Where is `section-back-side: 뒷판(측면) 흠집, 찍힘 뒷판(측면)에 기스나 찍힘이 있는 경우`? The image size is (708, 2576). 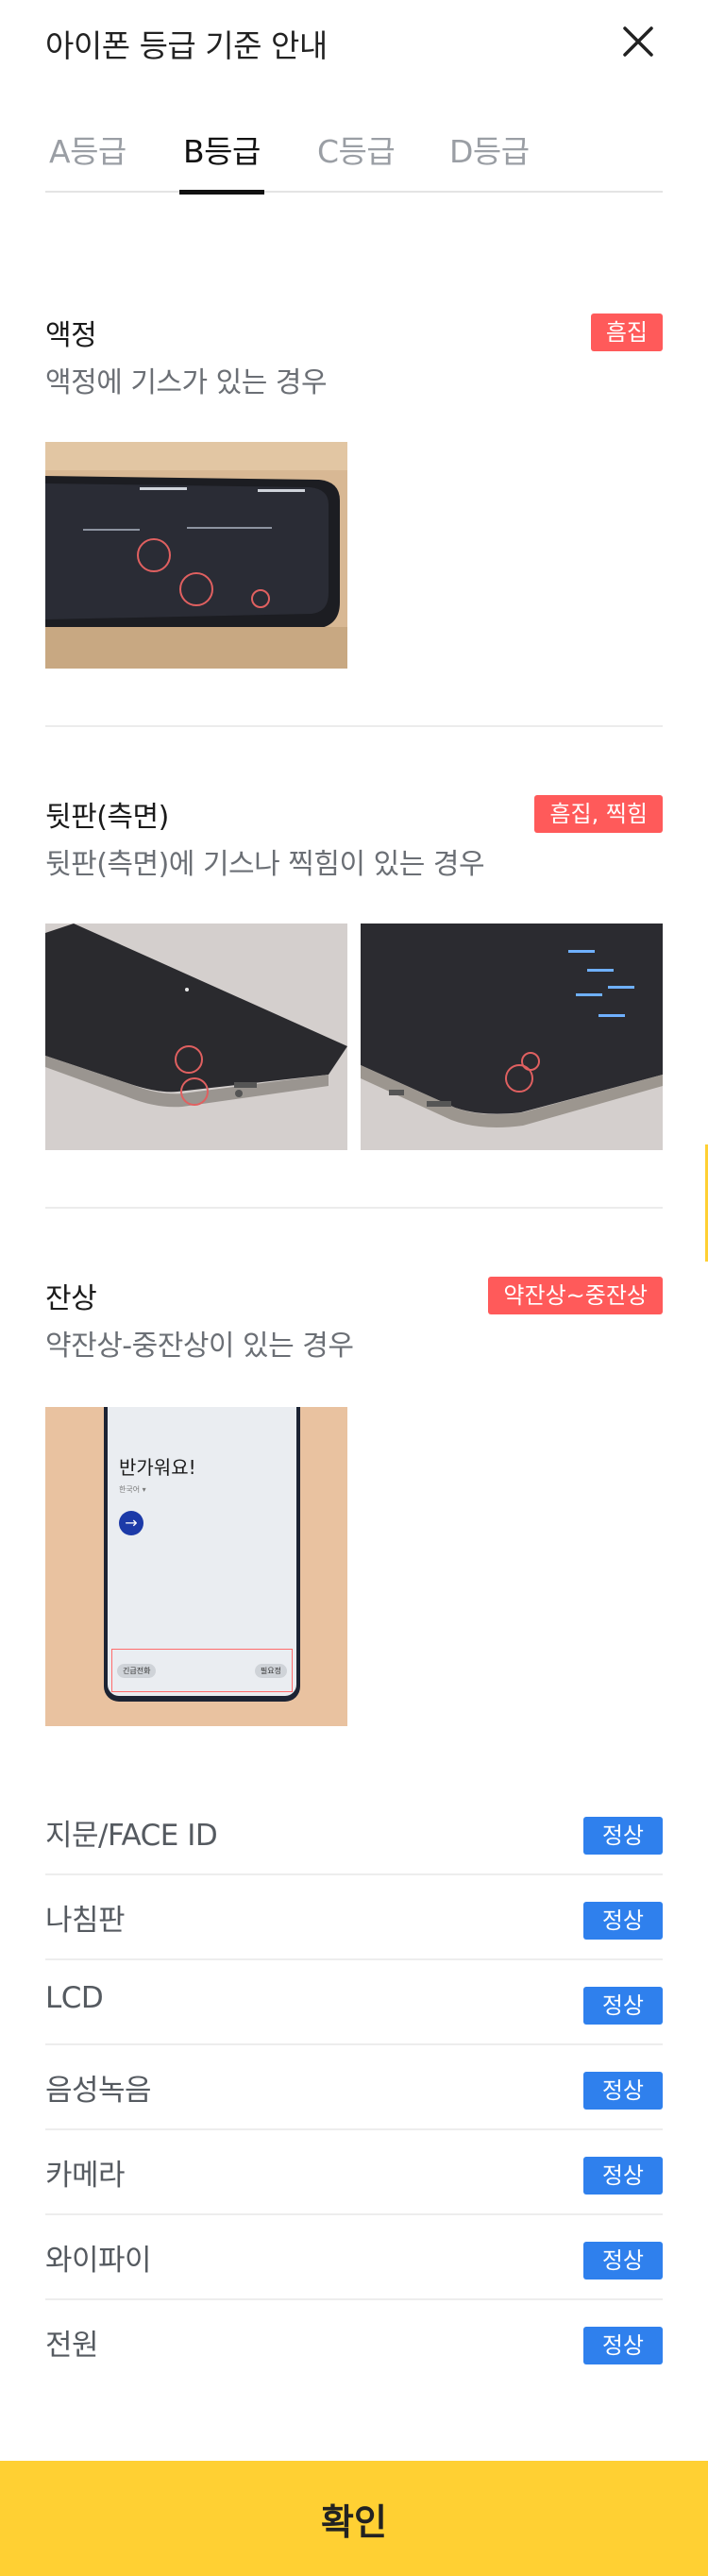
section-back-side: 뒷판(측면) 흠집, 찍힘 뒷판(측면)에 기스나 찍힘이 있는 경우 is located at coordinates (354, 982).